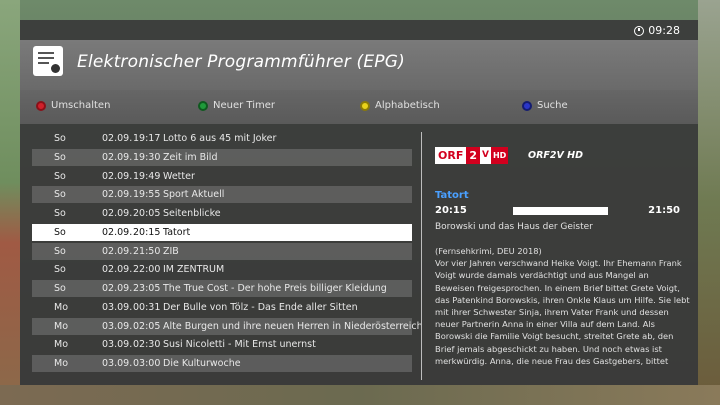 Image resolution: width=720 pixels, height=405 pixels. I want to click on program-title: Die Kulturwoche, so click(202, 363).